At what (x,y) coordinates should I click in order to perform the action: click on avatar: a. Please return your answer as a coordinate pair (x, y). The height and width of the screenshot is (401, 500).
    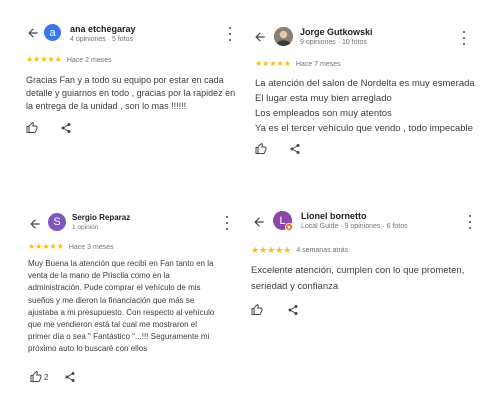
    Looking at the image, I should click on (52, 32).